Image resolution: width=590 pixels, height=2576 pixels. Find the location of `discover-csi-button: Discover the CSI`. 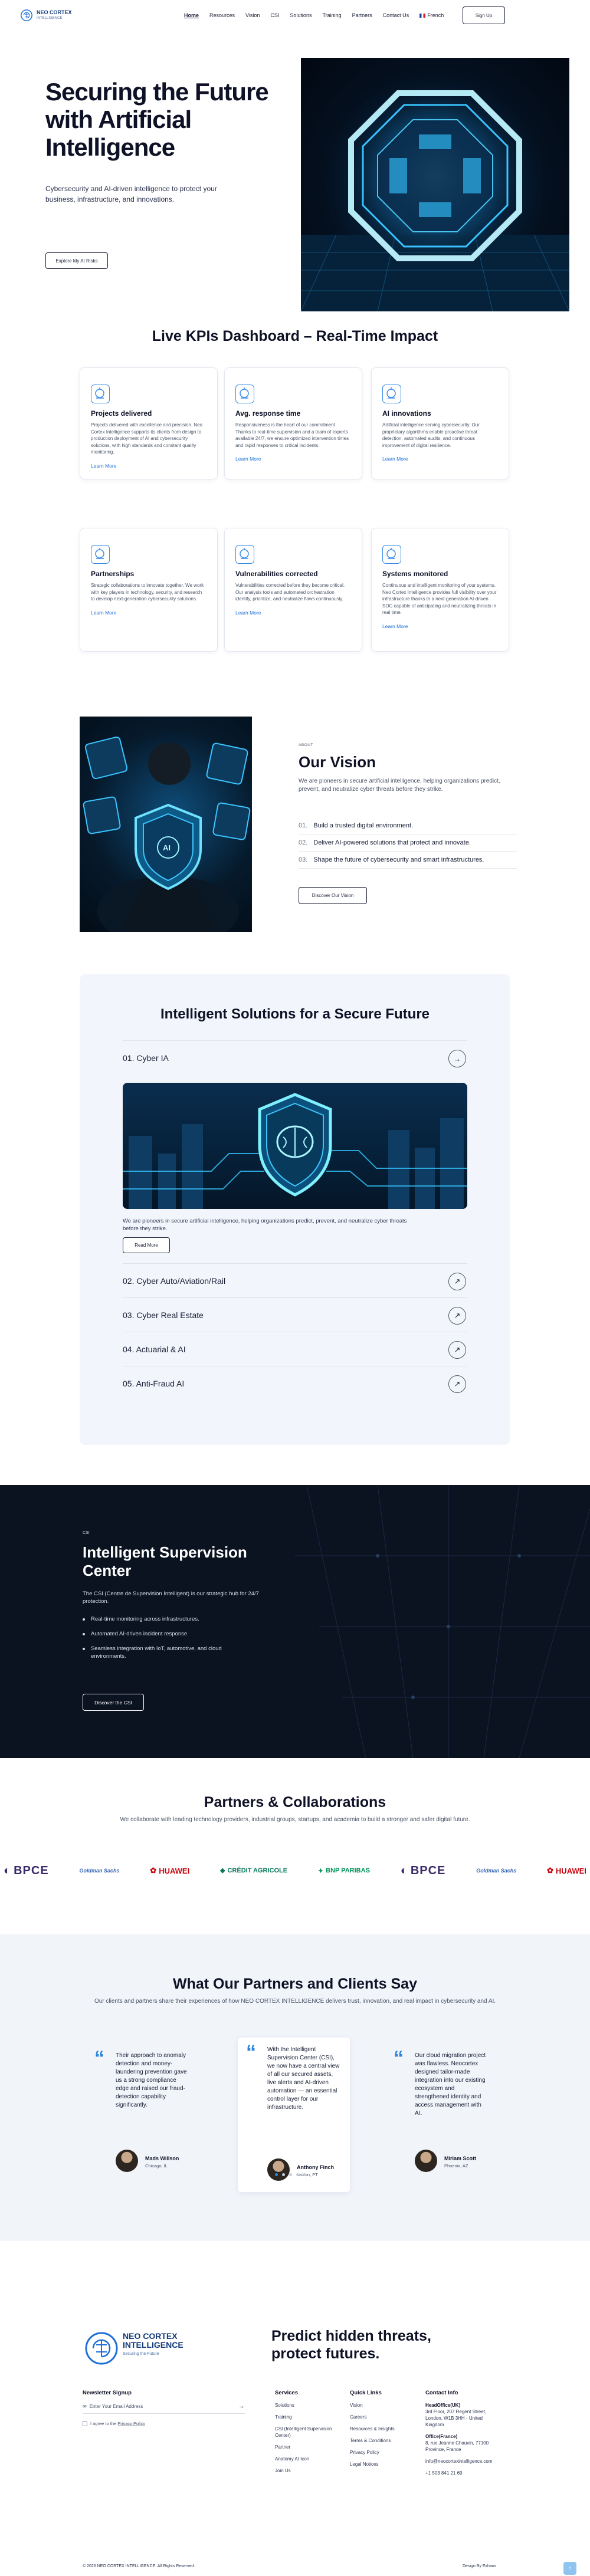

discover-csi-button: Discover the CSI is located at coordinates (113, 1702).